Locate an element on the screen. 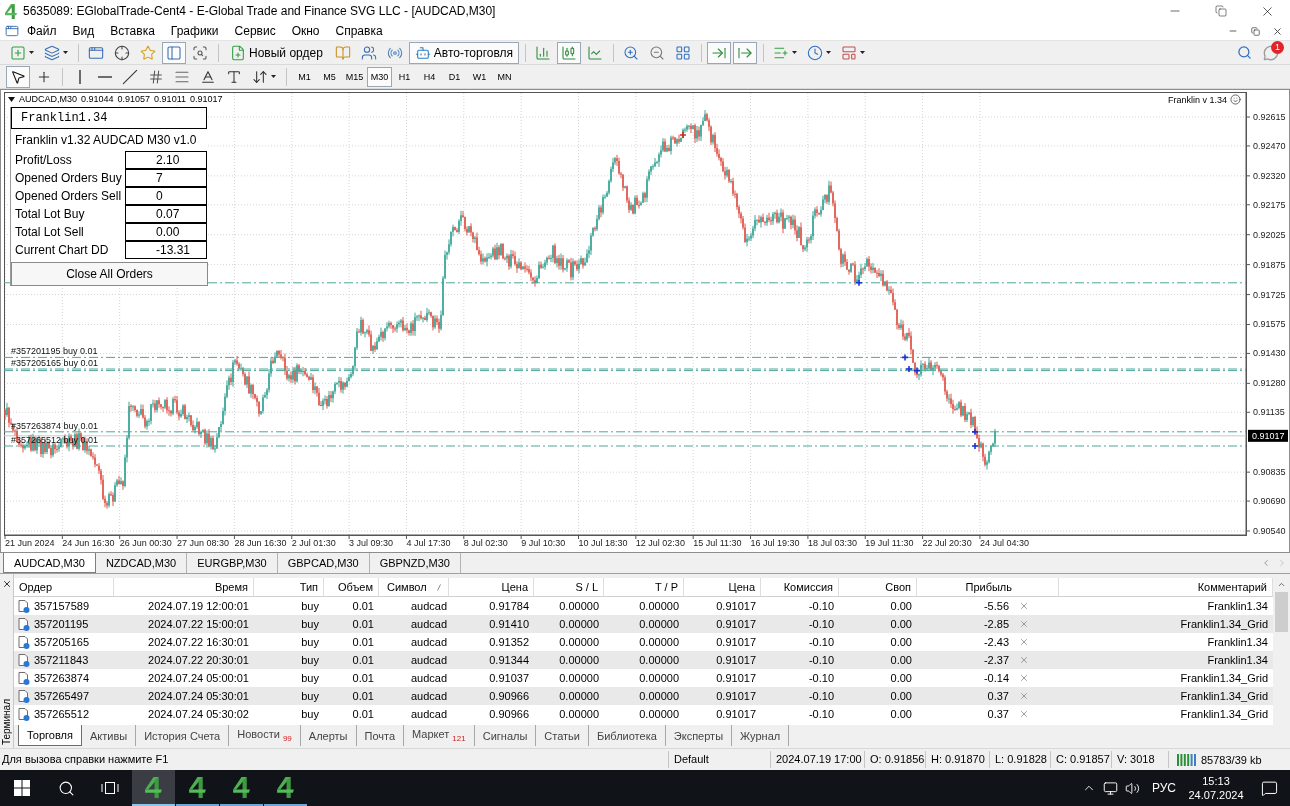 The width and height of the screenshot is (1290, 806). timeframe-button: M15 is located at coordinates (354, 76).